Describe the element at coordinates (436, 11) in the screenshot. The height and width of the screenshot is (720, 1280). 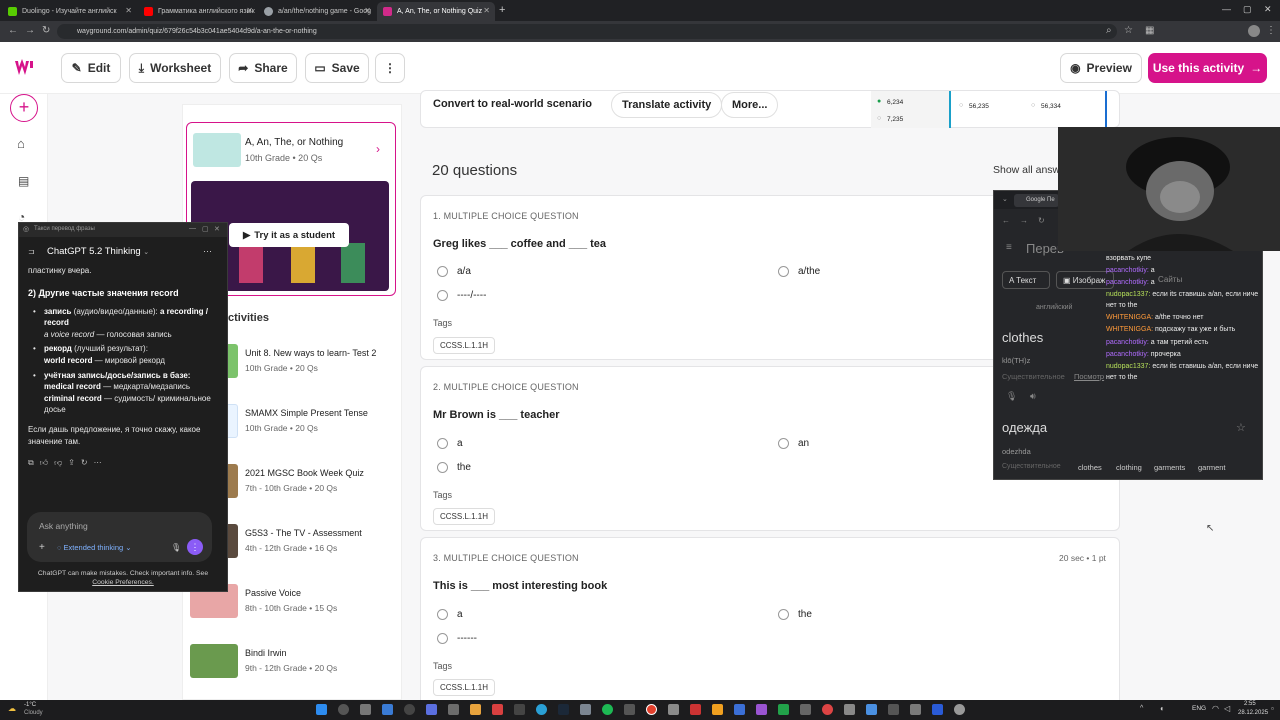
I see `tab-quiz: A, An, The, or Nothing Quiz ✕` at that location.